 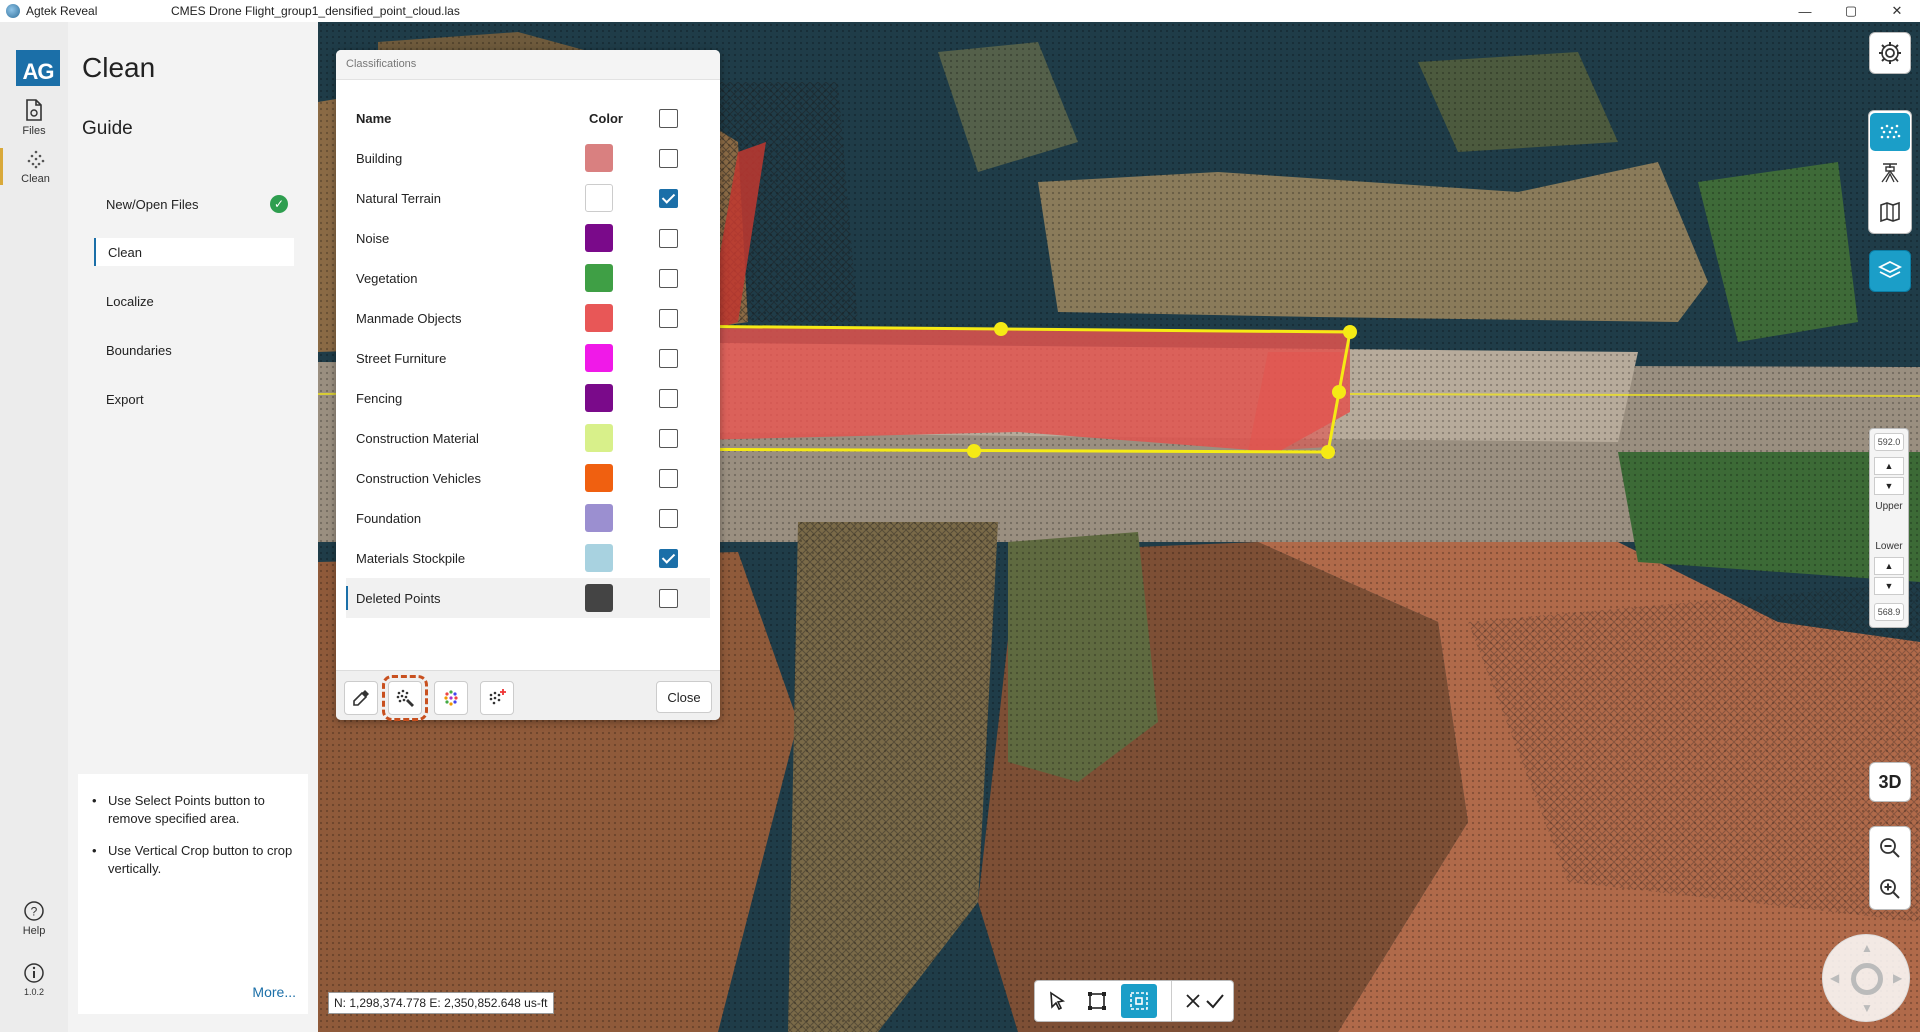 What do you see at coordinates (38, 68) in the screenshot?
I see `agtek-logo: AG` at bounding box center [38, 68].